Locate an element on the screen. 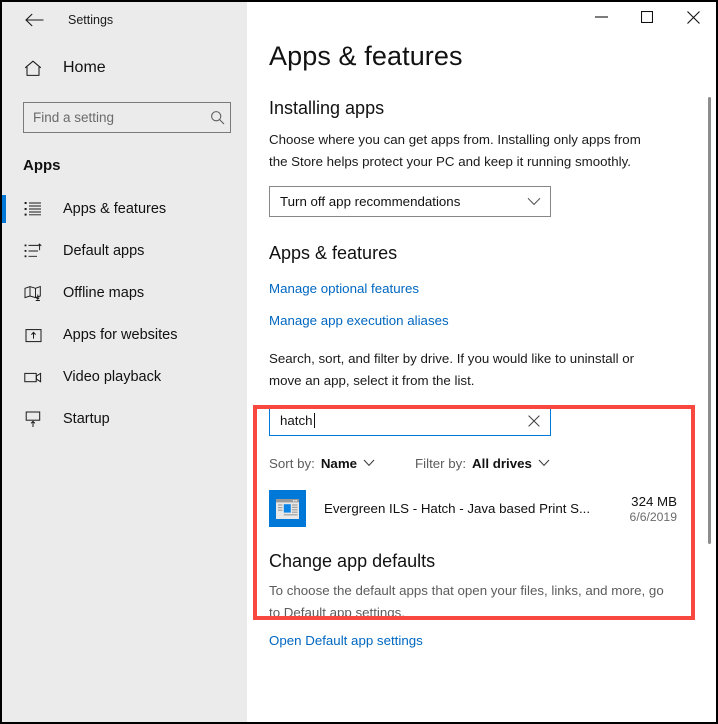 The image size is (718, 724). sidebar-item-apps-features: Apps & features is located at coordinates (124, 209).